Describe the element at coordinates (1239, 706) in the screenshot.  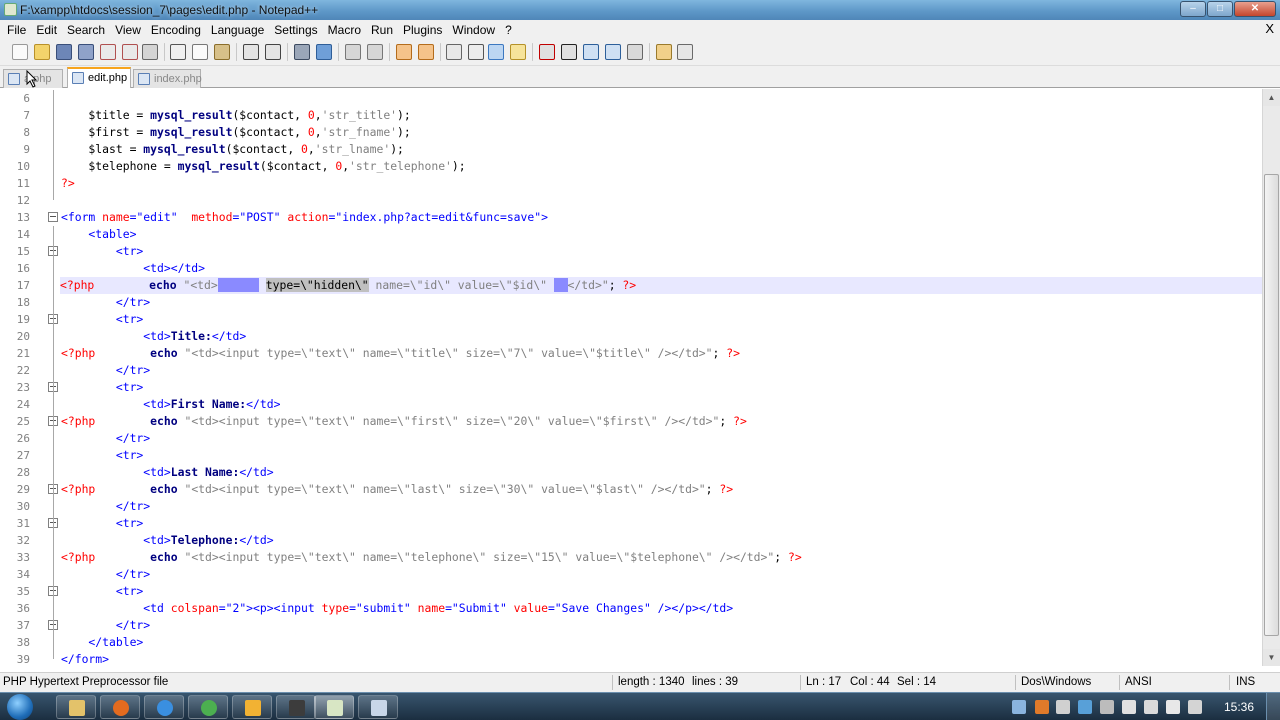
I see `taskbar-clock: 15:36` at that location.